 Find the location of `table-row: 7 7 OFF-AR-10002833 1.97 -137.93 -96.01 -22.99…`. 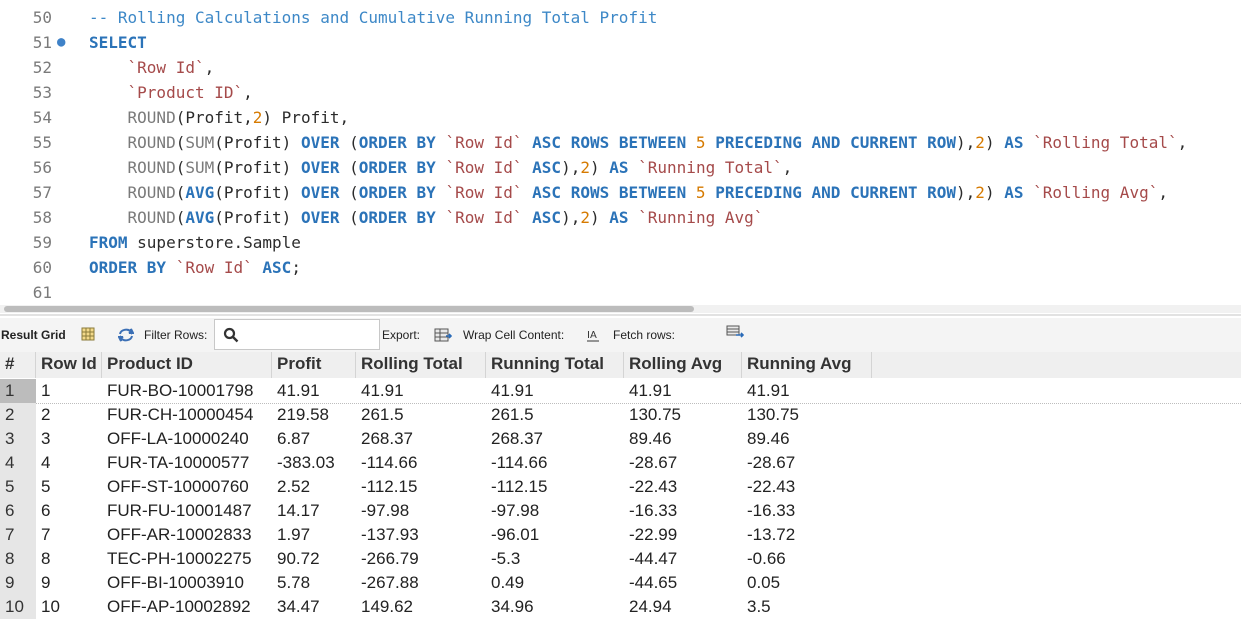

table-row: 7 7 OFF-AR-10002833 1.97 -137.93 -96.01 -22.99… is located at coordinates (620, 535).